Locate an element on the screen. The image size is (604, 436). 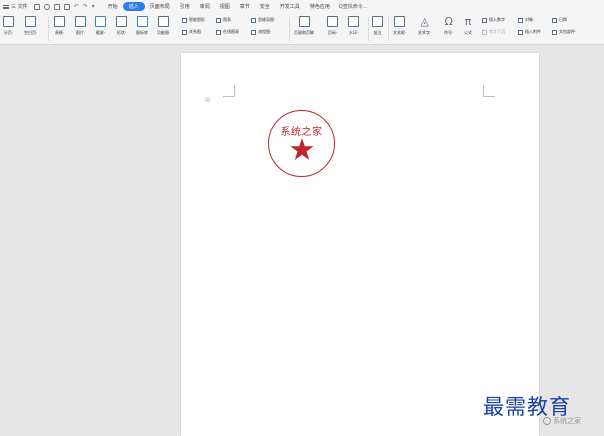
word-art-icon: ◬ is located at coordinates (424, 21).